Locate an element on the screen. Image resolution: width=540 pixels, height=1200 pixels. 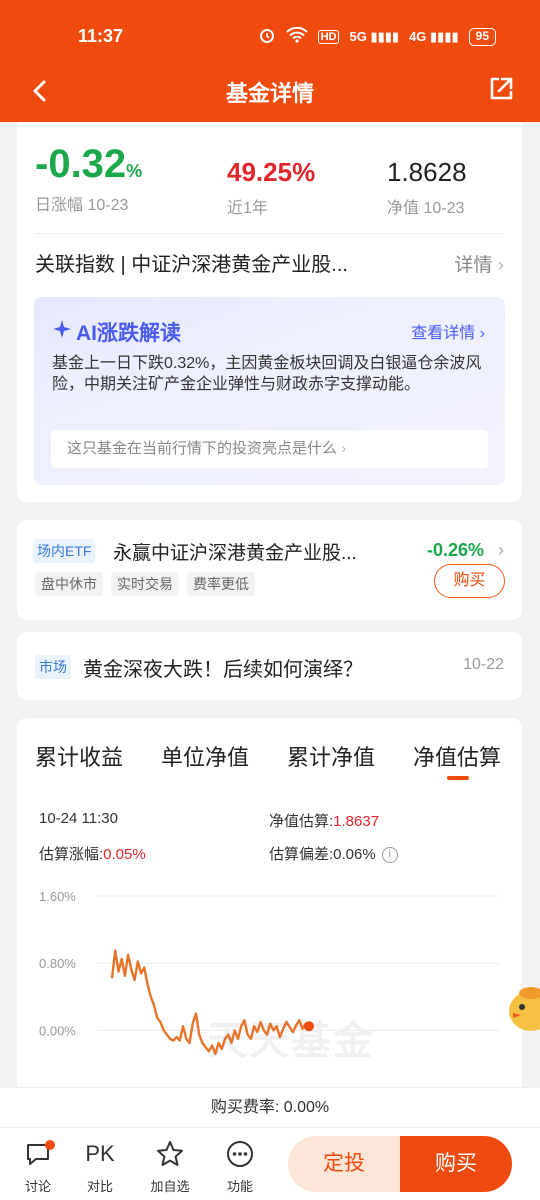
estimate-nav: 净值估算:1.8637 is located at coordinates (324, 821).